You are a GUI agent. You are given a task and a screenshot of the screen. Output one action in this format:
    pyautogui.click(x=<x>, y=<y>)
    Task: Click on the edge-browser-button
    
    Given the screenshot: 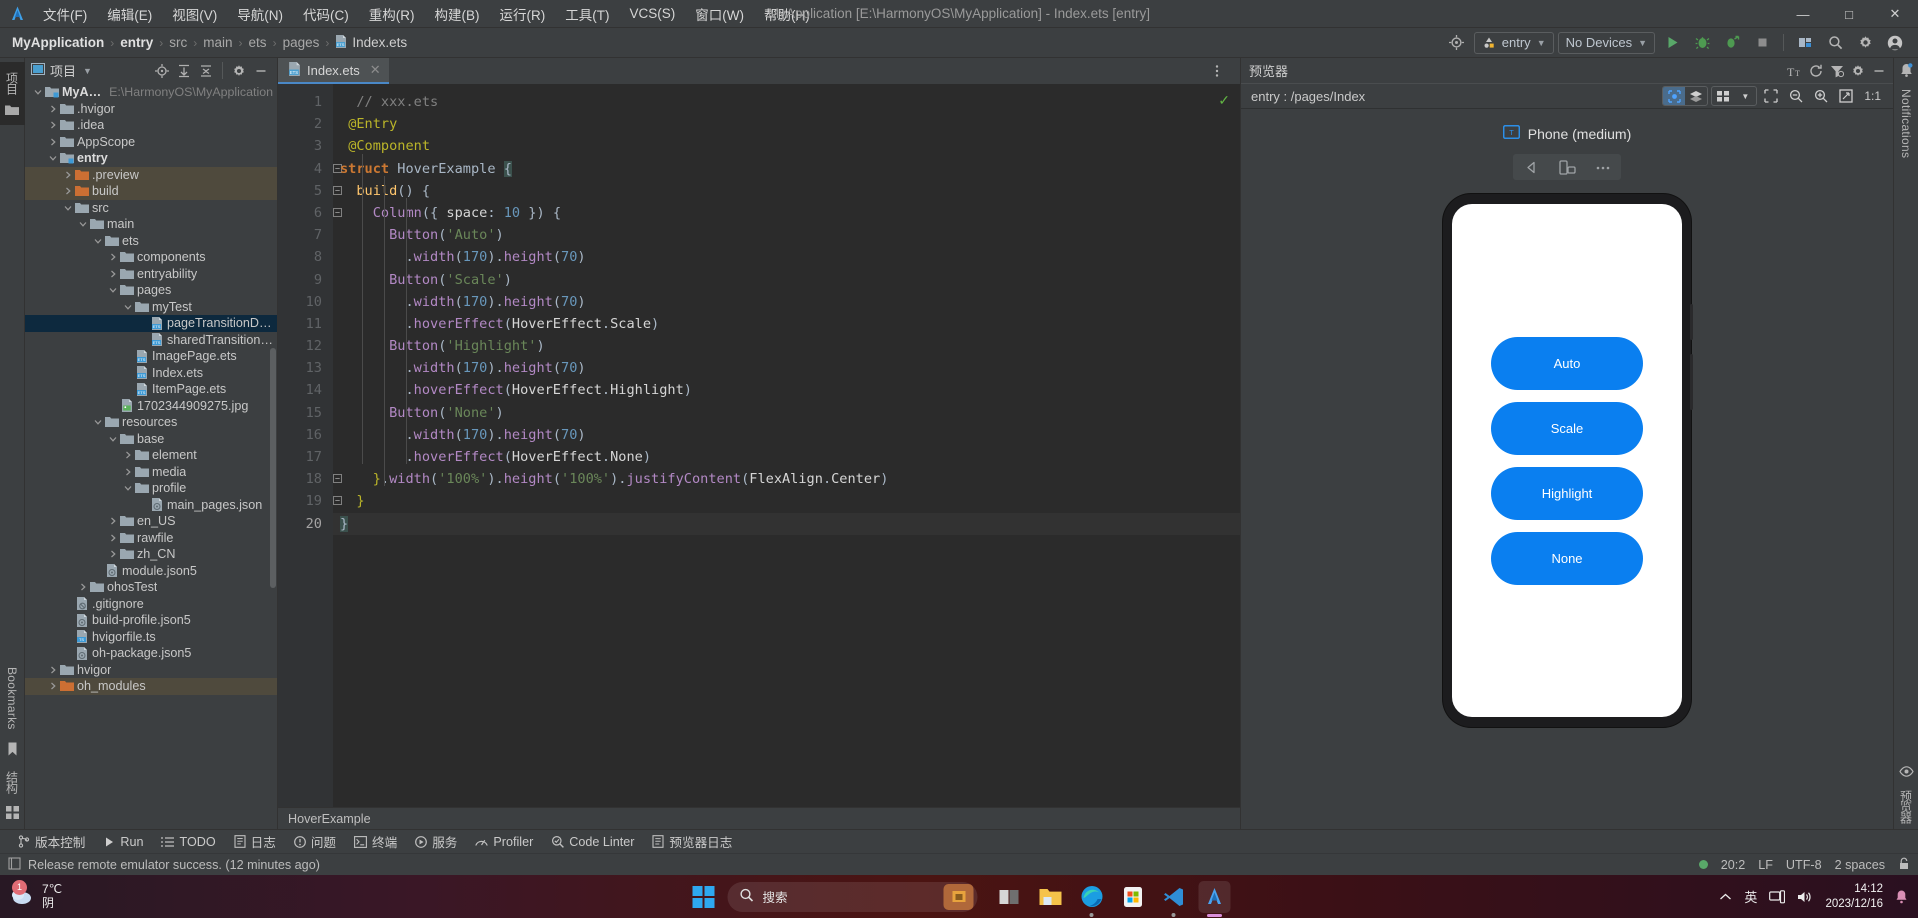 What is the action you would take?
    pyautogui.click(x=1092, y=899)
    